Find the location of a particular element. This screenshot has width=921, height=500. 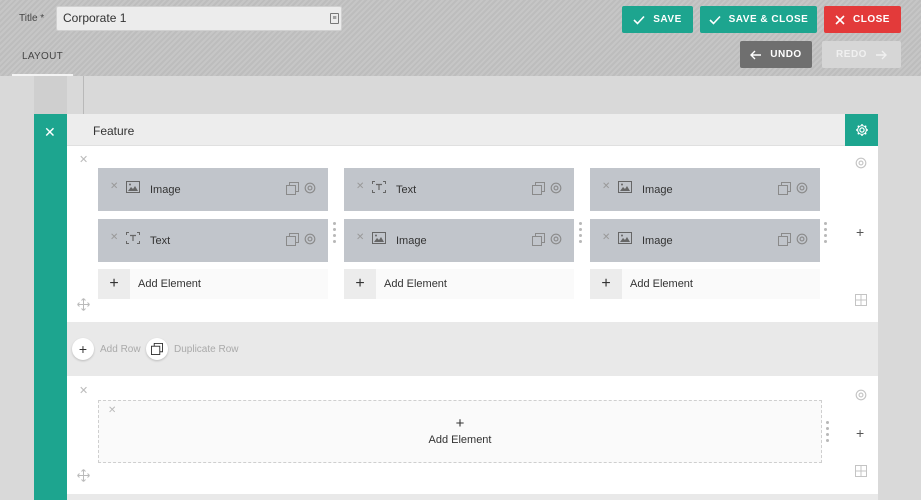

save-button-label: SAVE is located at coordinates (667, 19).